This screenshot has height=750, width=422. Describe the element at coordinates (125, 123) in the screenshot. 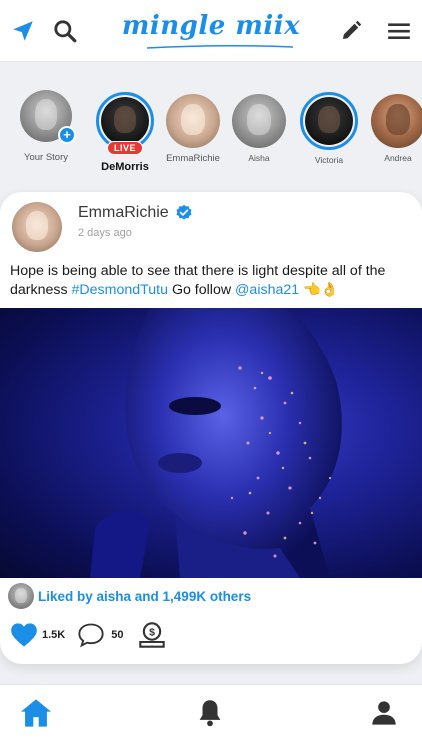

I see `avatar: LIVE` at that location.